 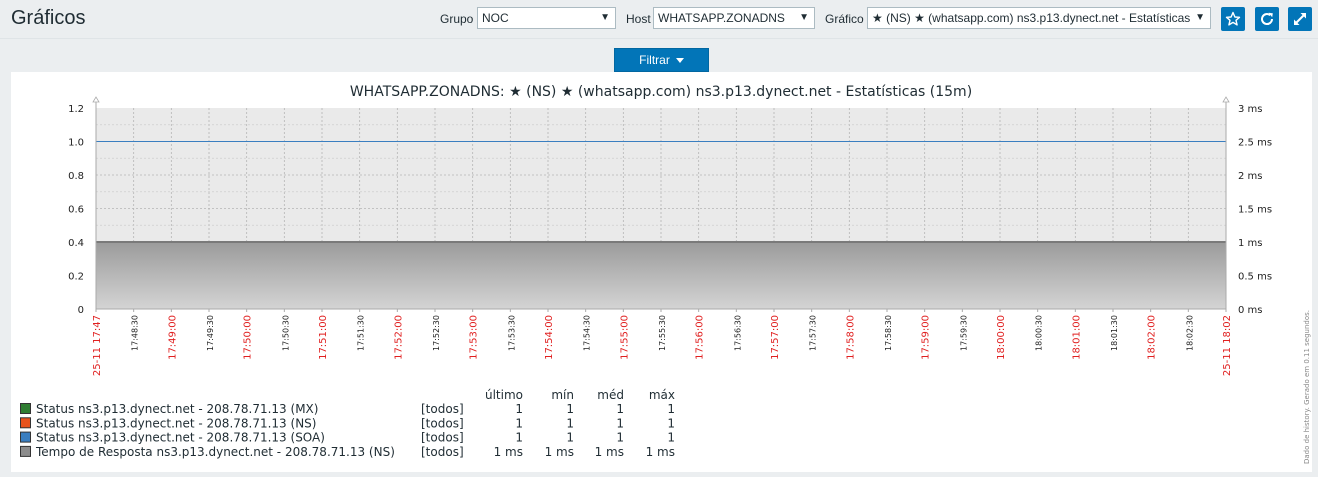 What do you see at coordinates (775, 337) in the screenshot?
I see `x-tick-label: 17:57:00` at bounding box center [775, 337].